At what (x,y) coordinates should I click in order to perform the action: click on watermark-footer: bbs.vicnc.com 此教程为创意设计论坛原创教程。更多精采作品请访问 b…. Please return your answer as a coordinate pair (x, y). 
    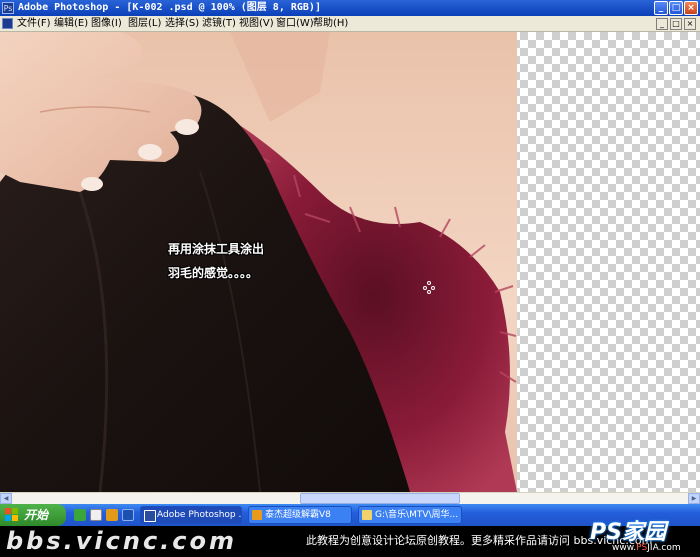
    Looking at the image, I should click on (350, 538).